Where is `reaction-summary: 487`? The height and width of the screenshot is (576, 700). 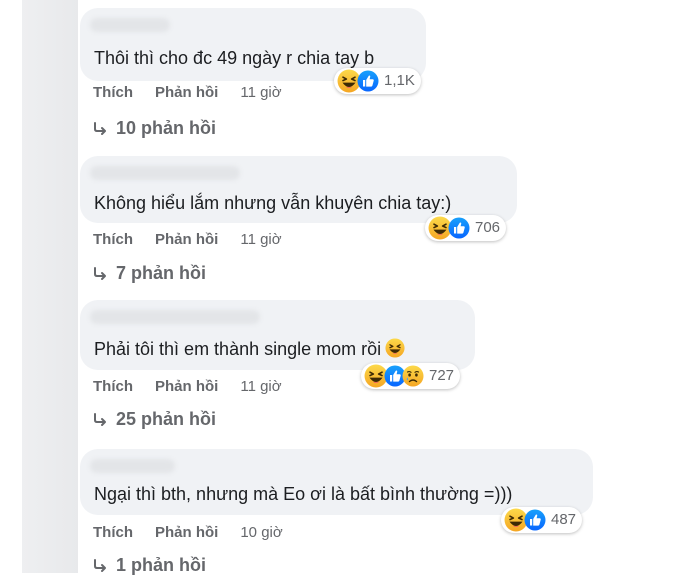 reaction-summary: 487 is located at coordinates (542, 520).